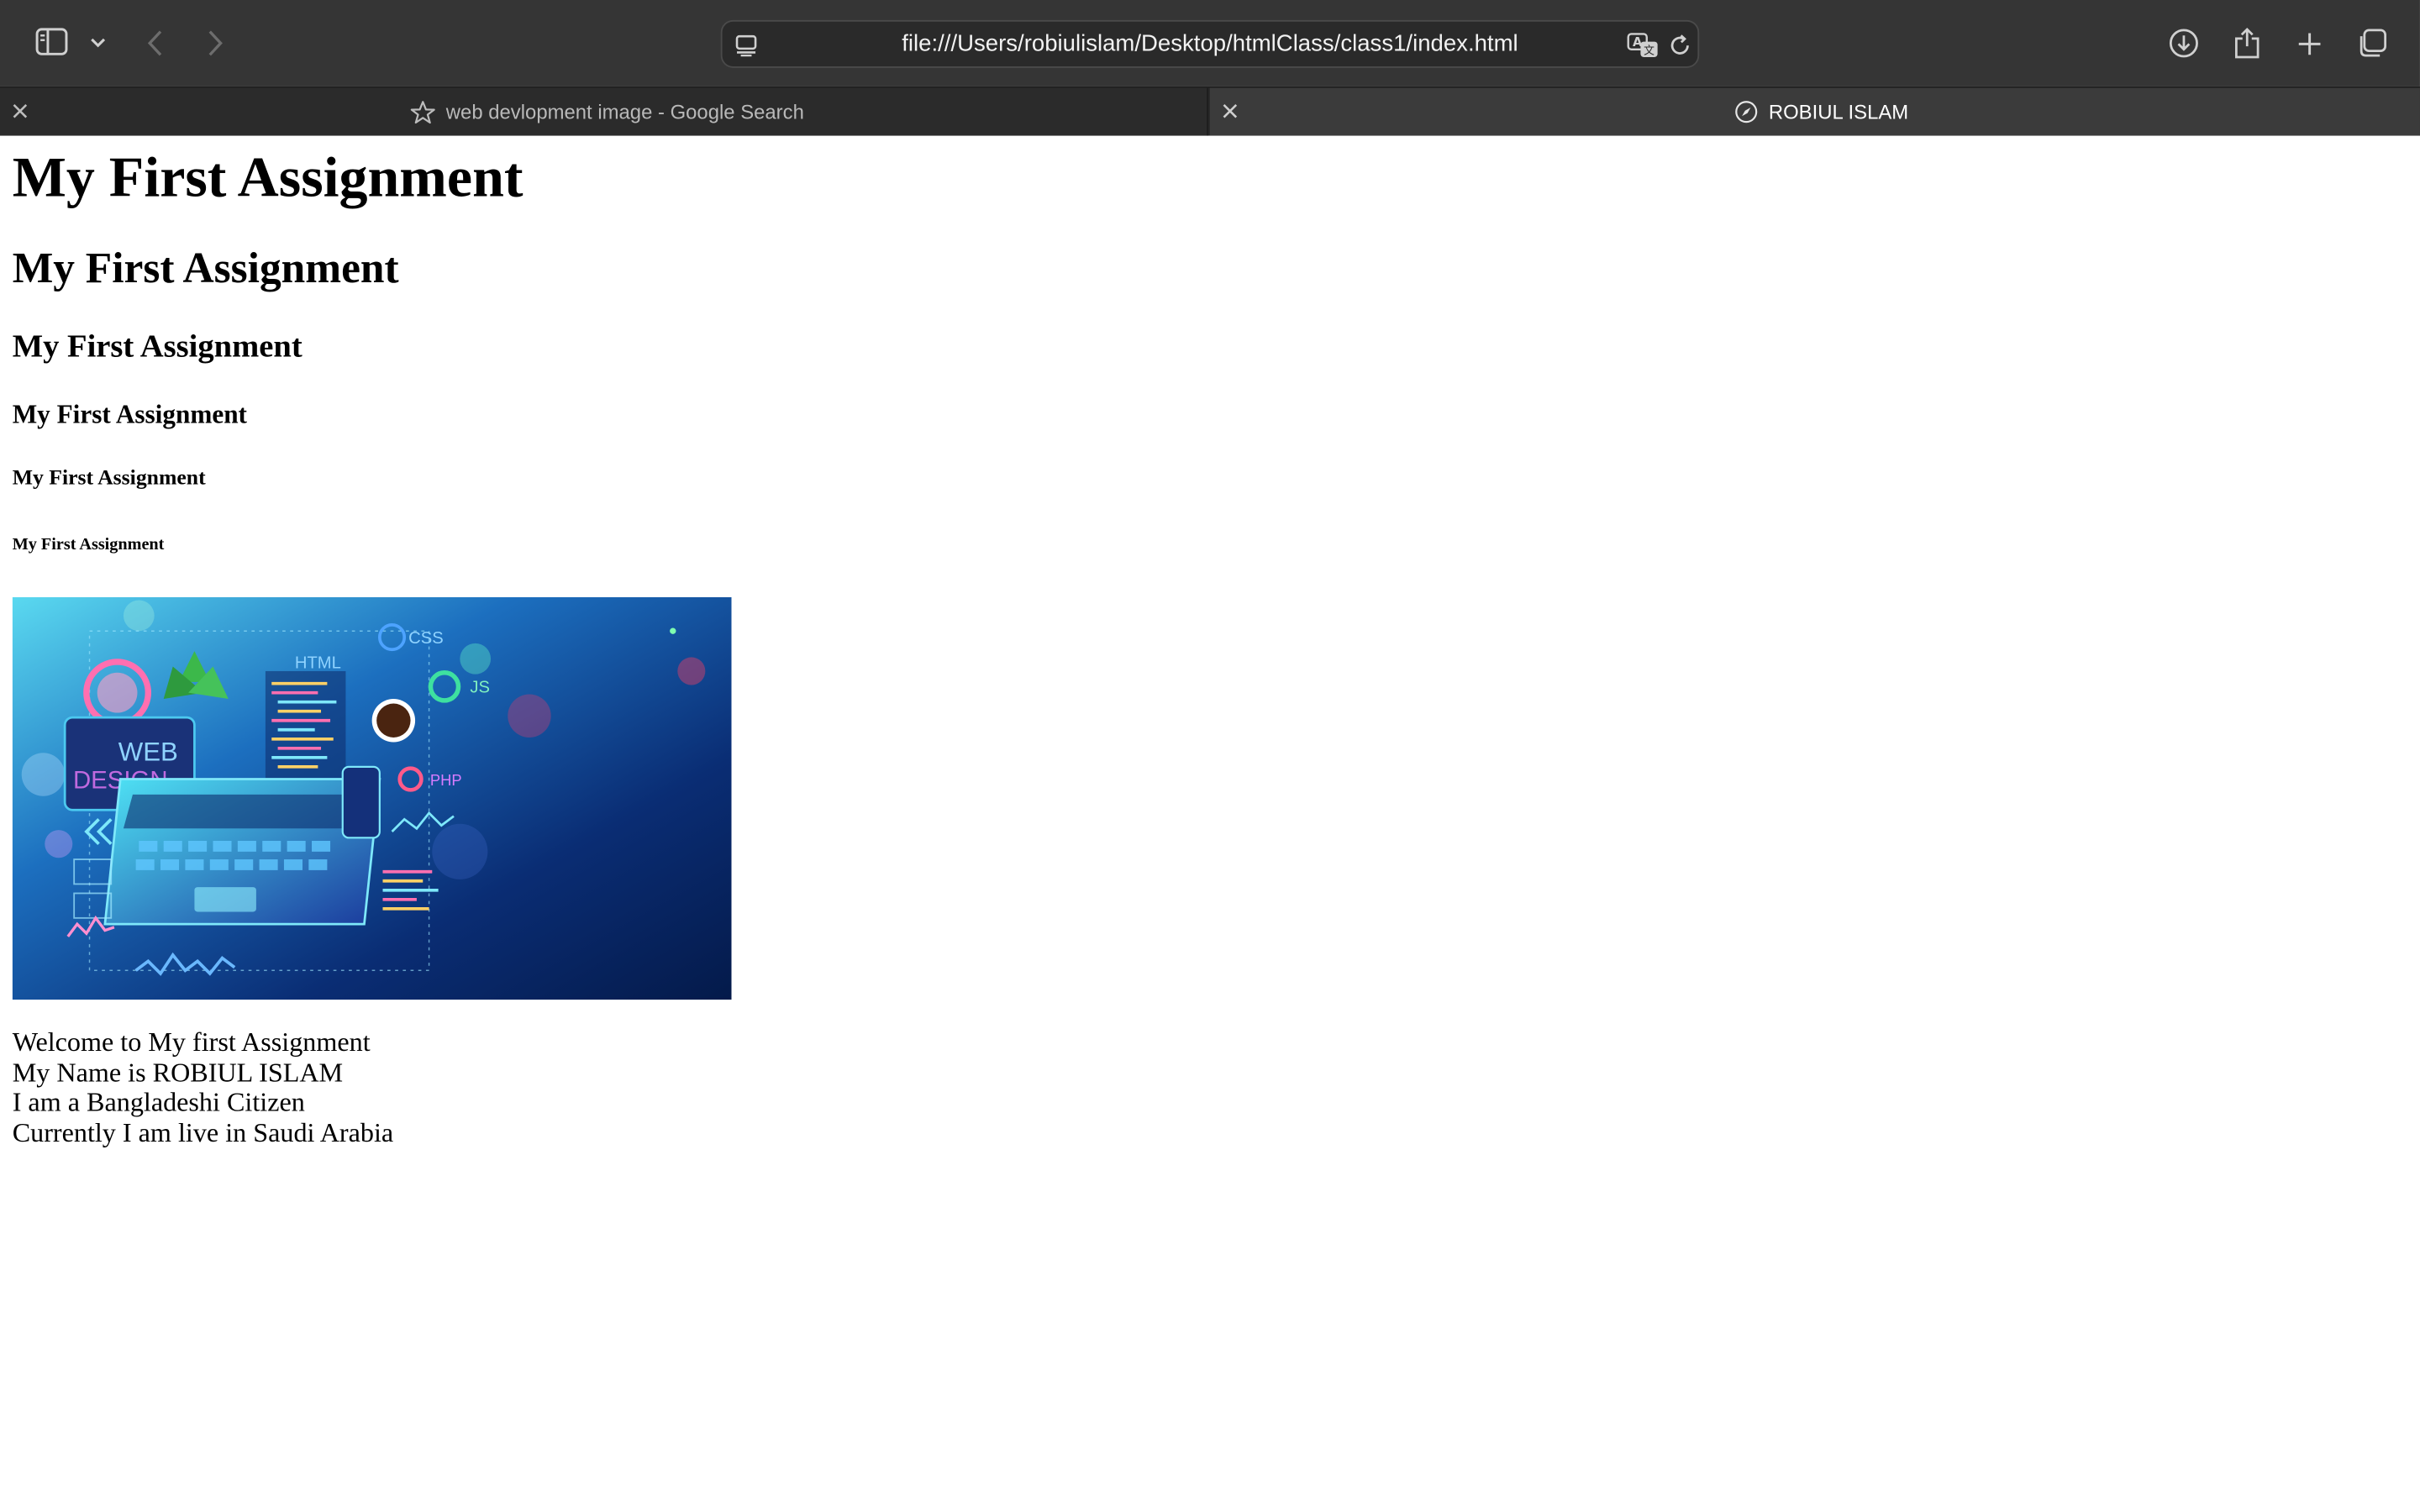 This screenshot has height=1512, width=2420. I want to click on heading-3: My First Assignment, so click(157, 346).